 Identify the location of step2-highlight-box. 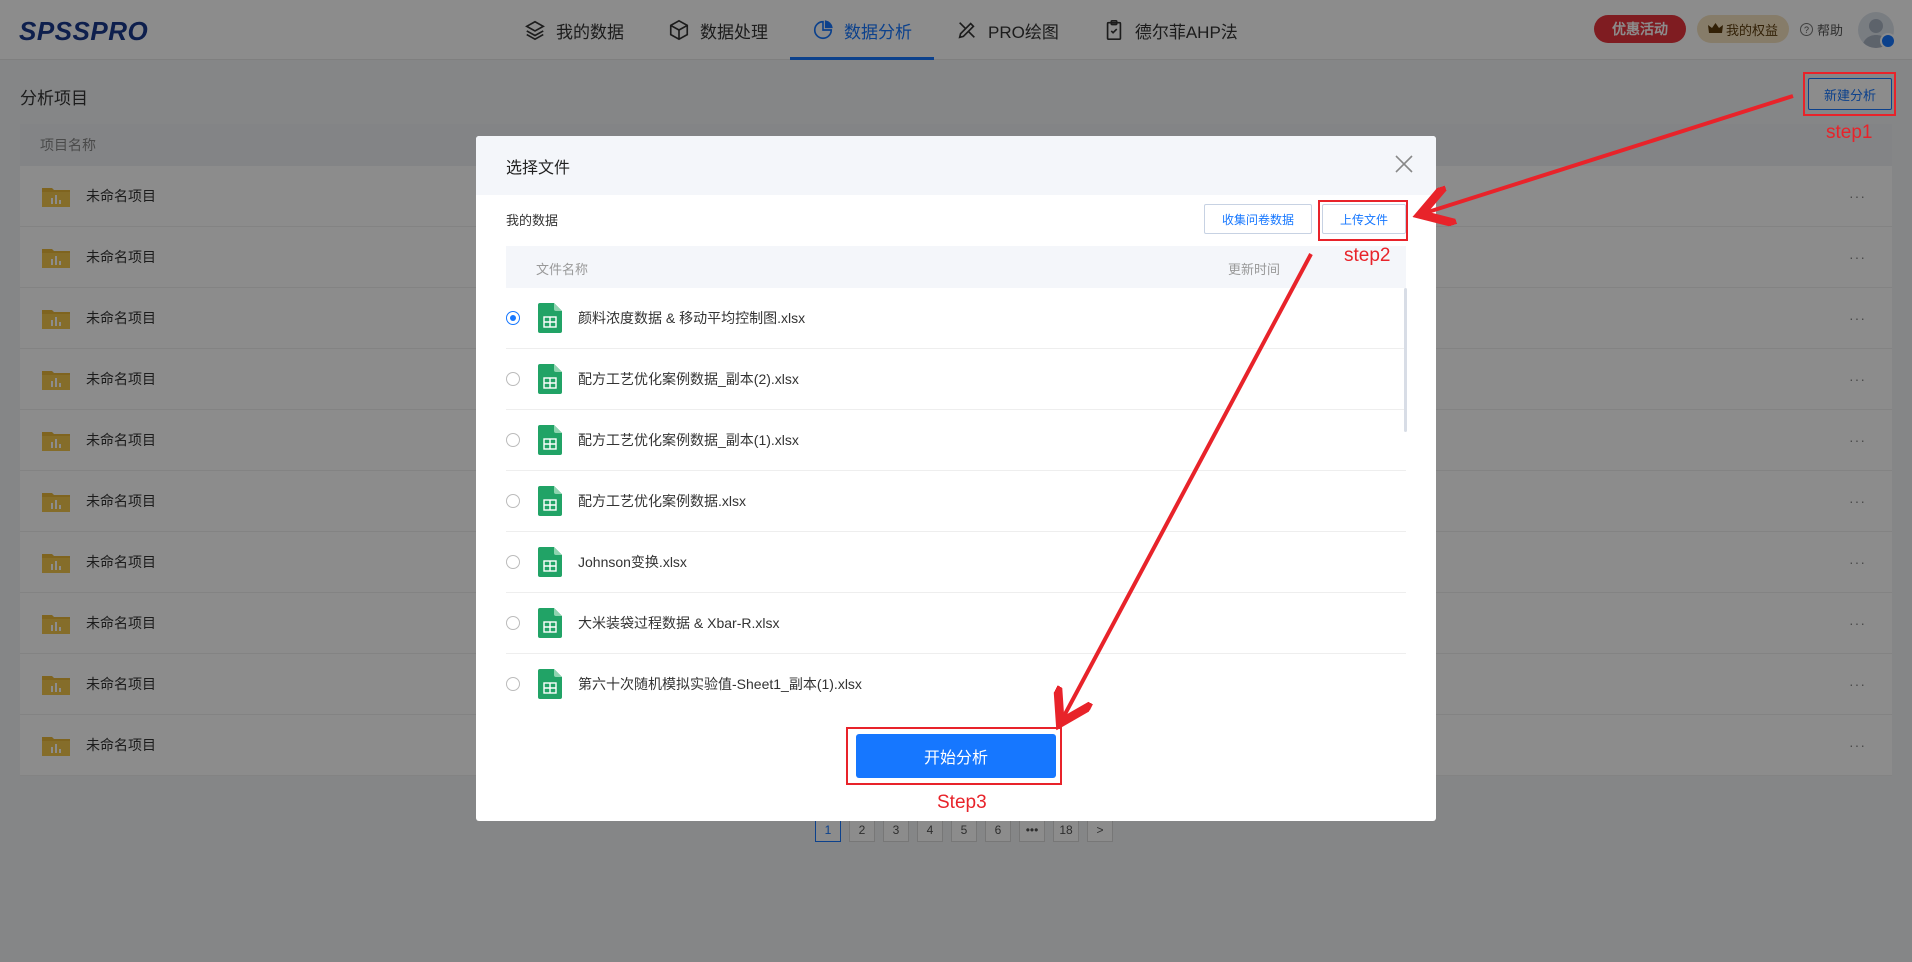
(1363, 220).